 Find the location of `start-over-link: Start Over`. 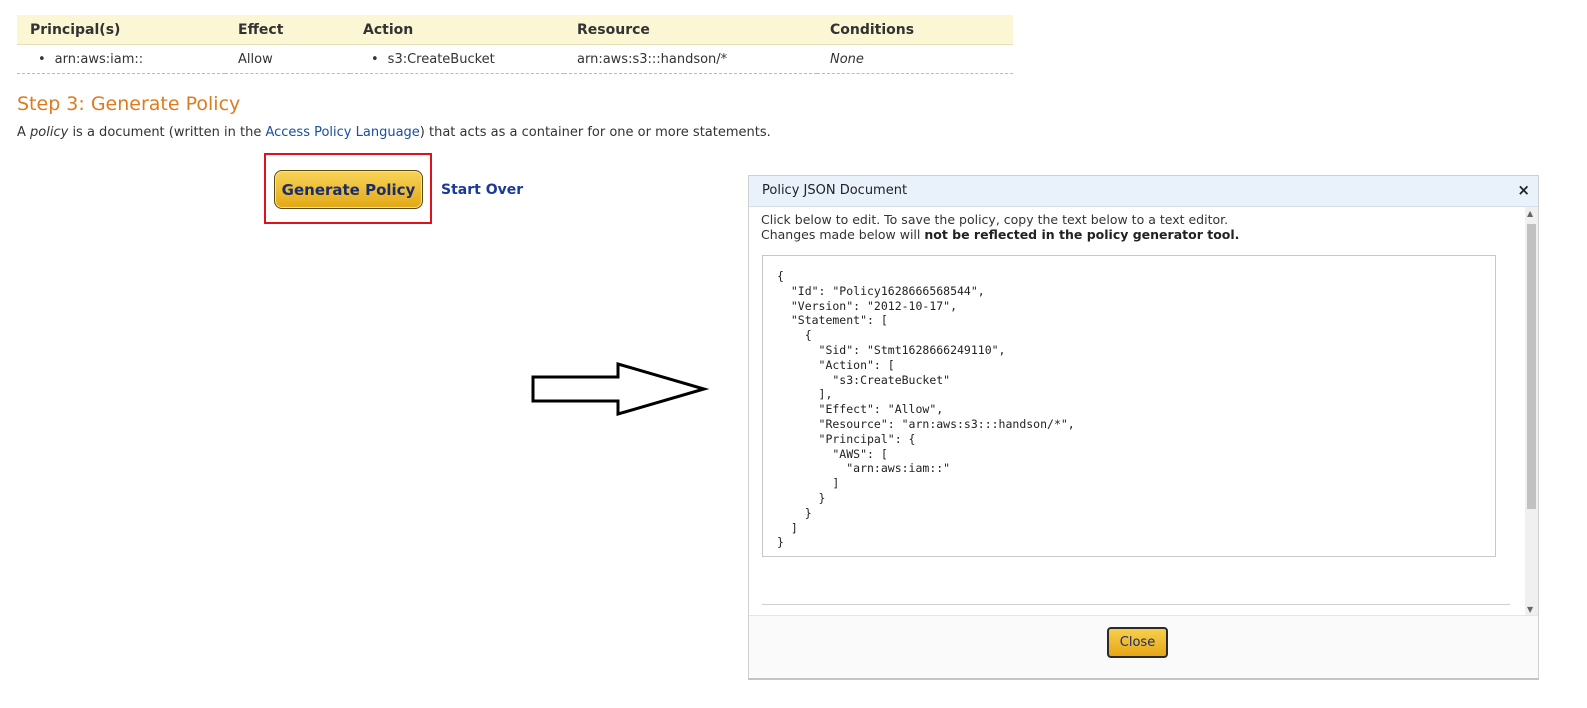

start-over-link: Start Over is located at coordinates (482, 190).